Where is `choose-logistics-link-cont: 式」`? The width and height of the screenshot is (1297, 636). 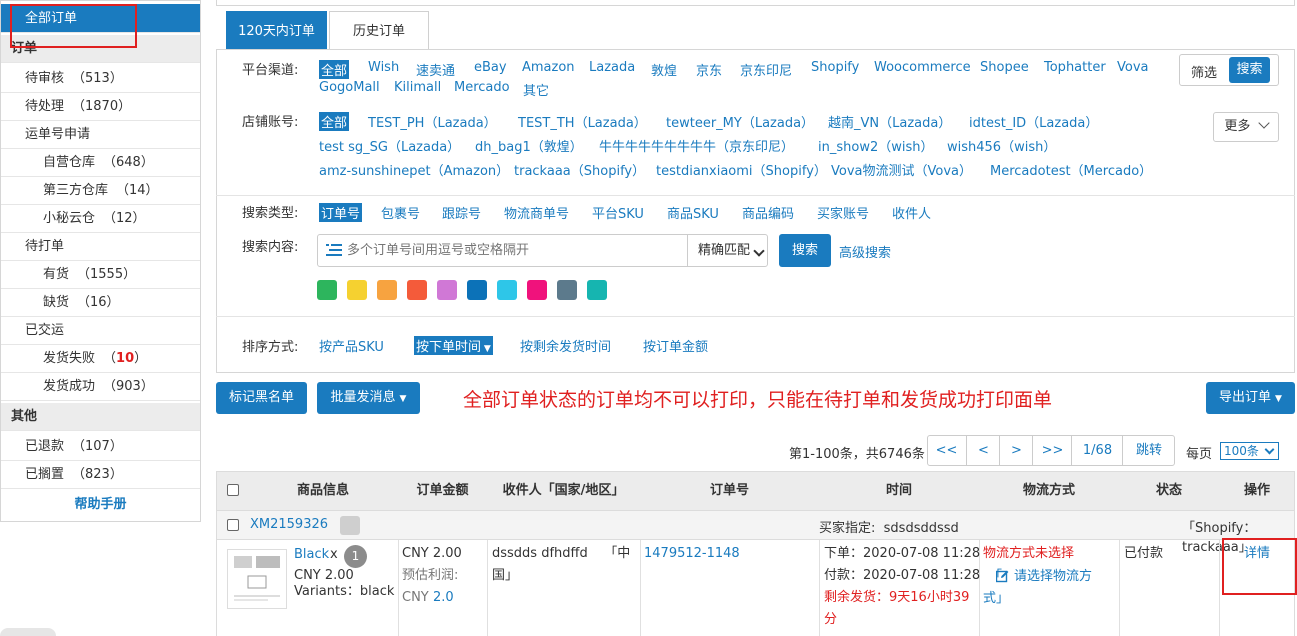
choose-logistics-link-cont: 式」 is located at coordinates (996, 599).